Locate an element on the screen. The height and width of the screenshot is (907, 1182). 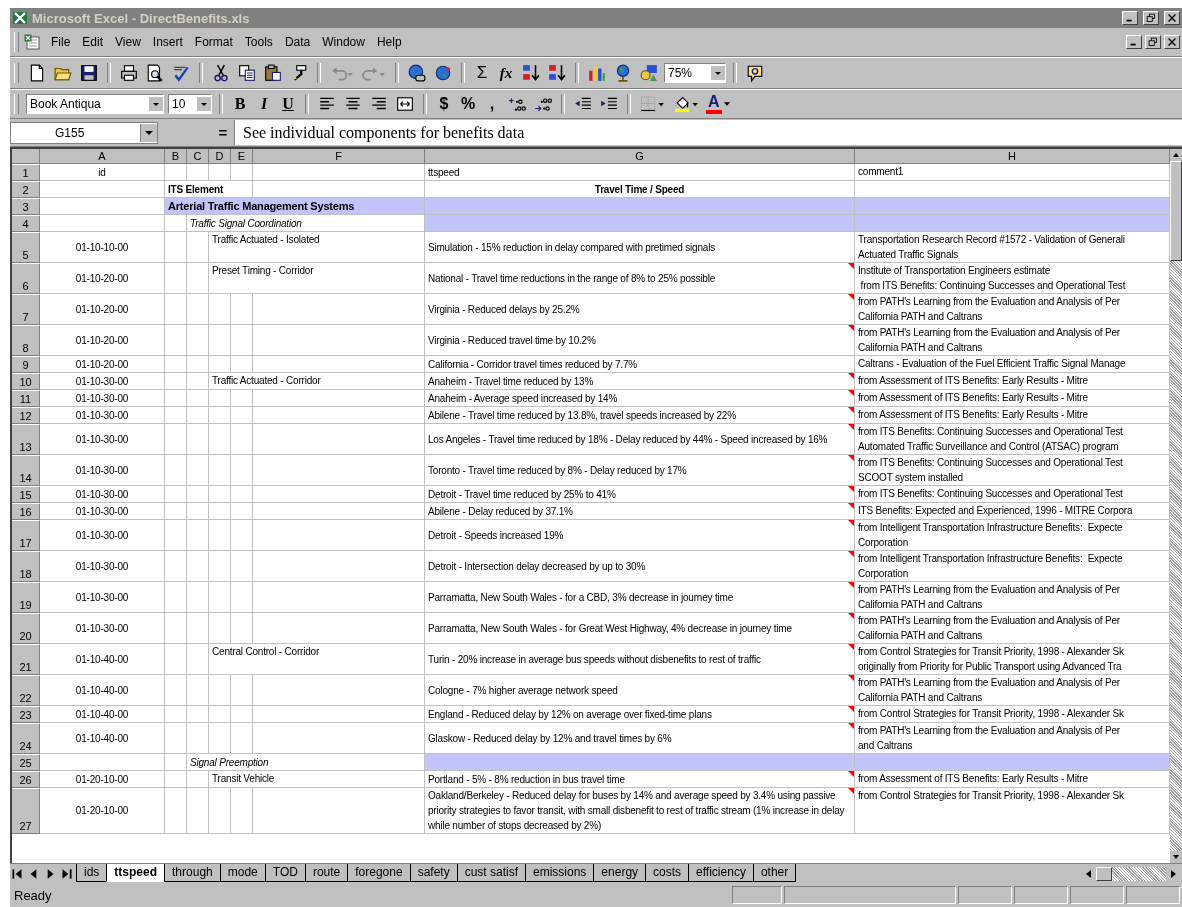
row-header: 14 is located at coordinates (26, 470).